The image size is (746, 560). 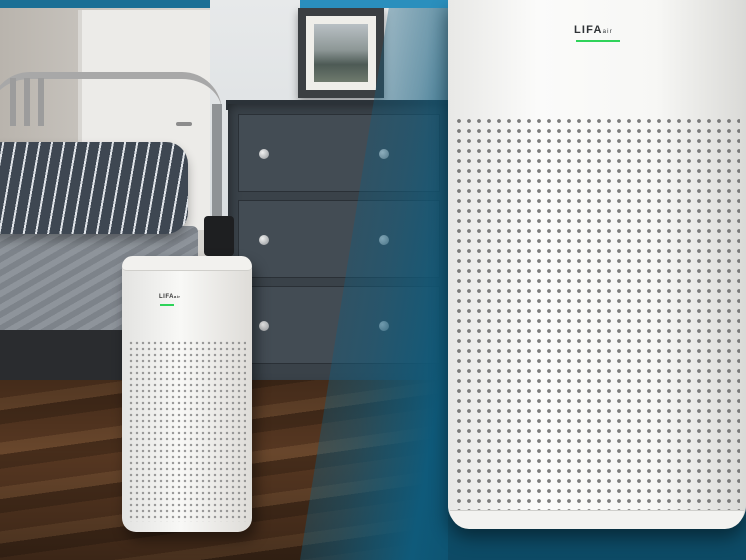 I want to click on bed-headboard, so click(x=111, y=105).